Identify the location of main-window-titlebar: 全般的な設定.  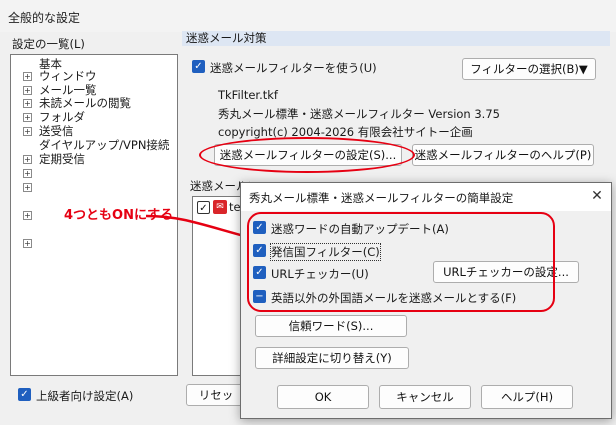
(308, 16).